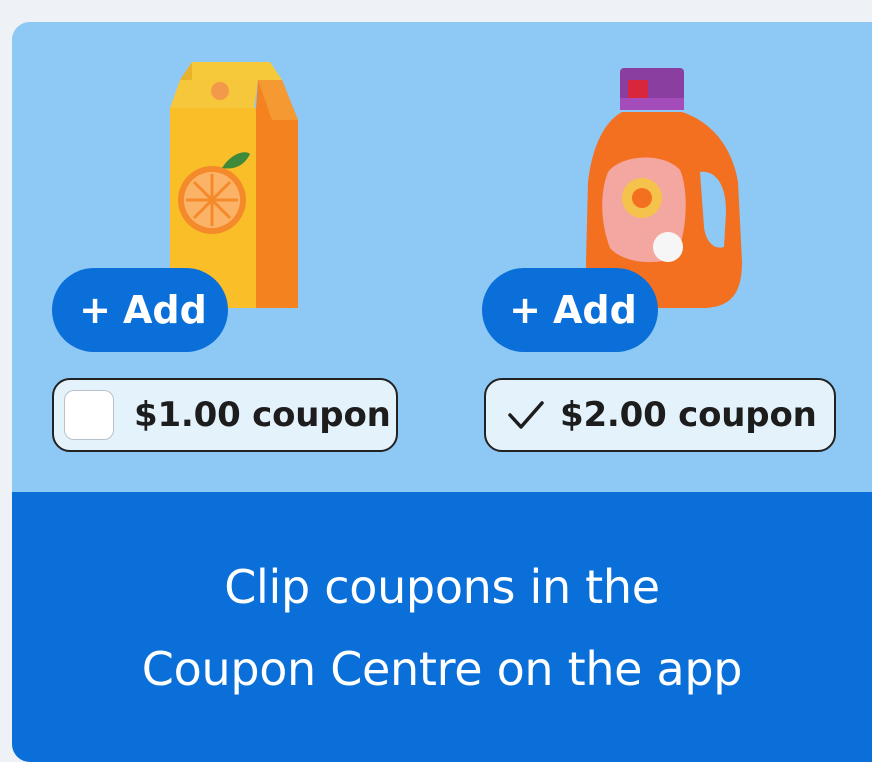  Describe the element at coordinates (442, 587) in the screenshot. I see `banner-text-line1: Clip coupons in the` at that location.